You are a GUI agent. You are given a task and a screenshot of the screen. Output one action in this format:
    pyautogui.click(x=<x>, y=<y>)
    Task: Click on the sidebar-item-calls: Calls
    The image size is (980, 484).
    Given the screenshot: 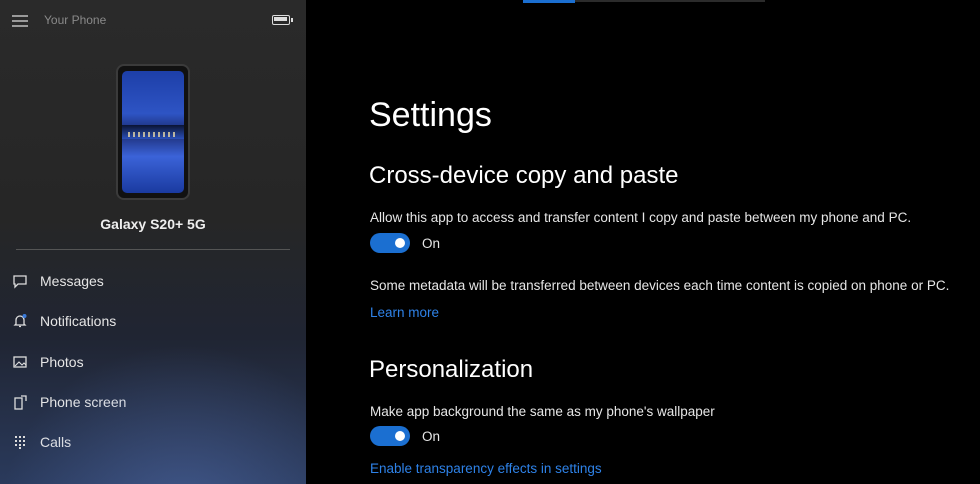 What is the action you would take?
    pyautogui.click(x=153, y=443)
    